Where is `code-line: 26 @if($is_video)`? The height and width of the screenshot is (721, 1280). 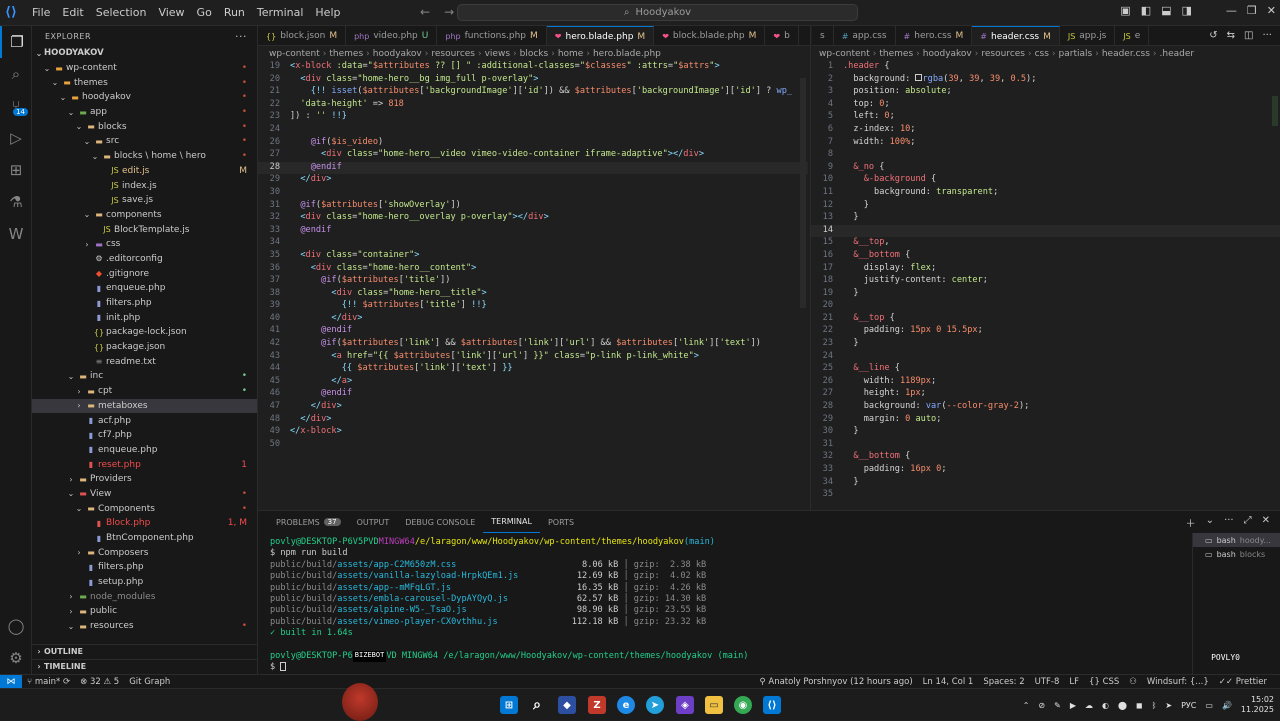
code-line: 26 @if($is_video) is located at coordinates (533, 143).